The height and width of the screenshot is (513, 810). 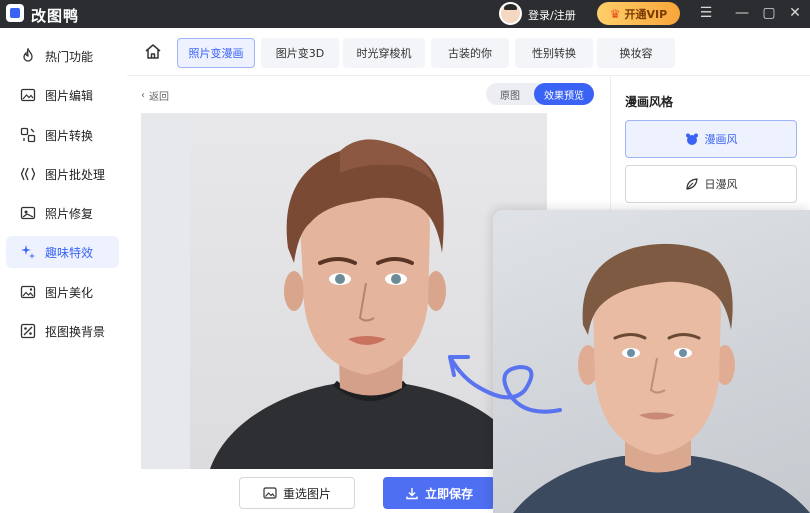 I want to click on sidebar-item-photo-repair: 照片修复, so click(x=62, y=213).